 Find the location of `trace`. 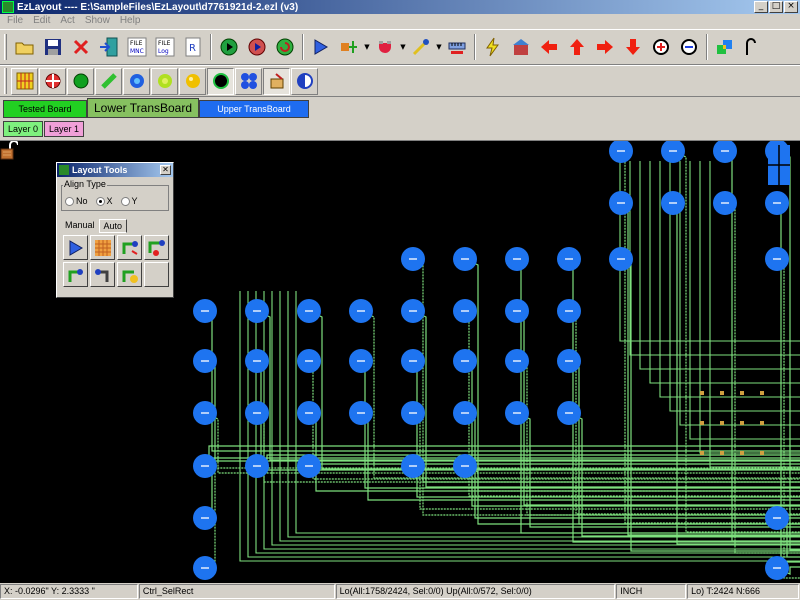

trace is located at coordinates (528, 447).